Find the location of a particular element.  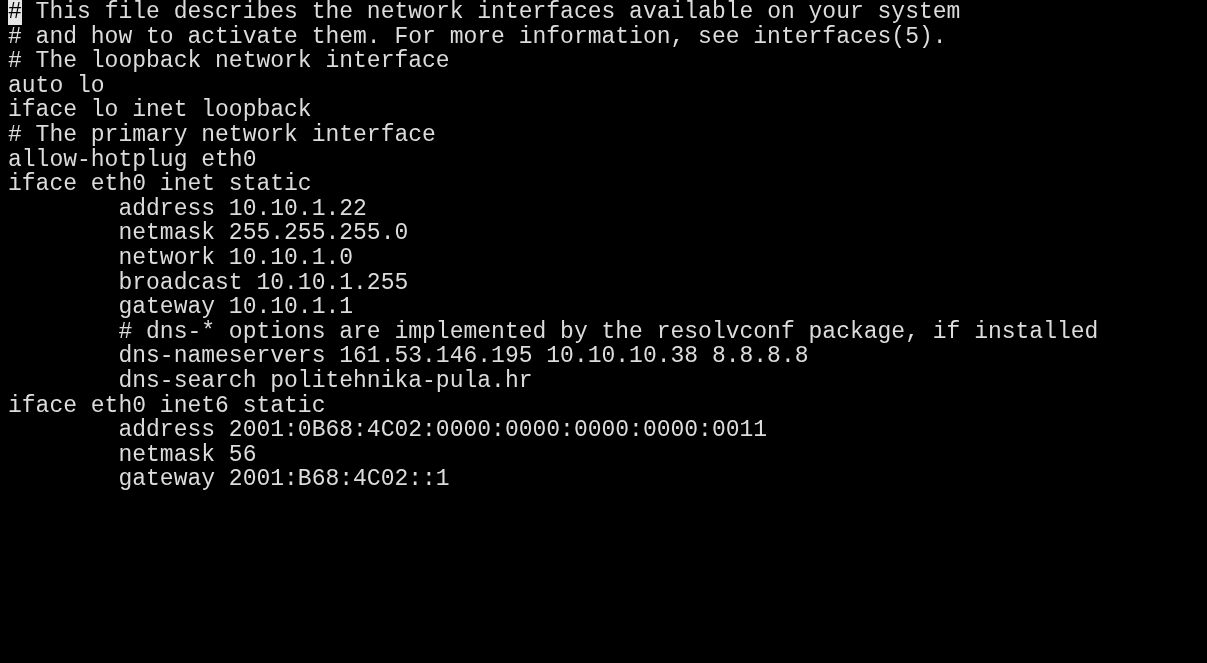

terminal-line: gateway 10.10.1.1 is located at coordinates (236, 307).